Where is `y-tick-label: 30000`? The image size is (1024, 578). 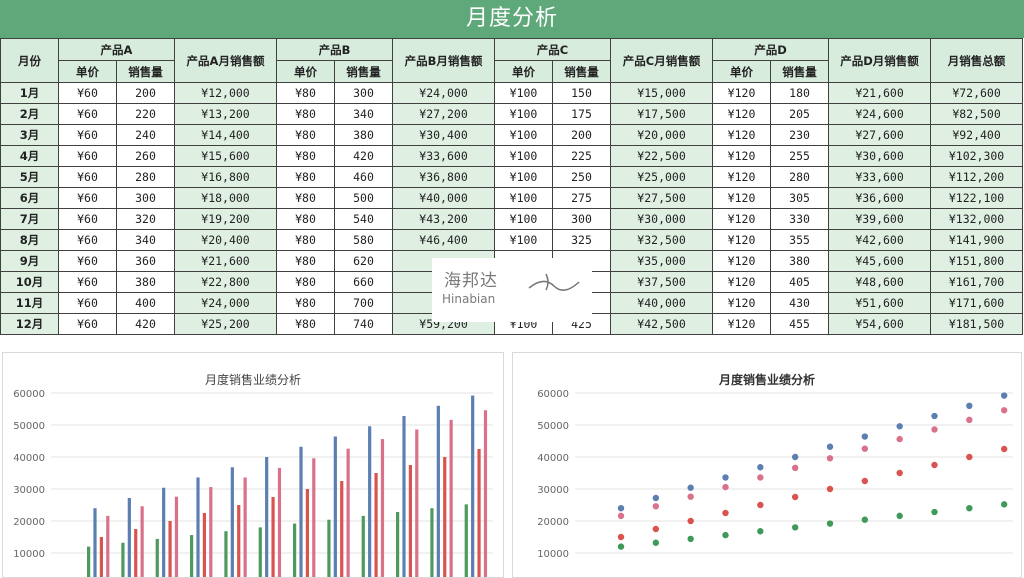
y-tick-label: 30000 is located at coordinates (29, 490).